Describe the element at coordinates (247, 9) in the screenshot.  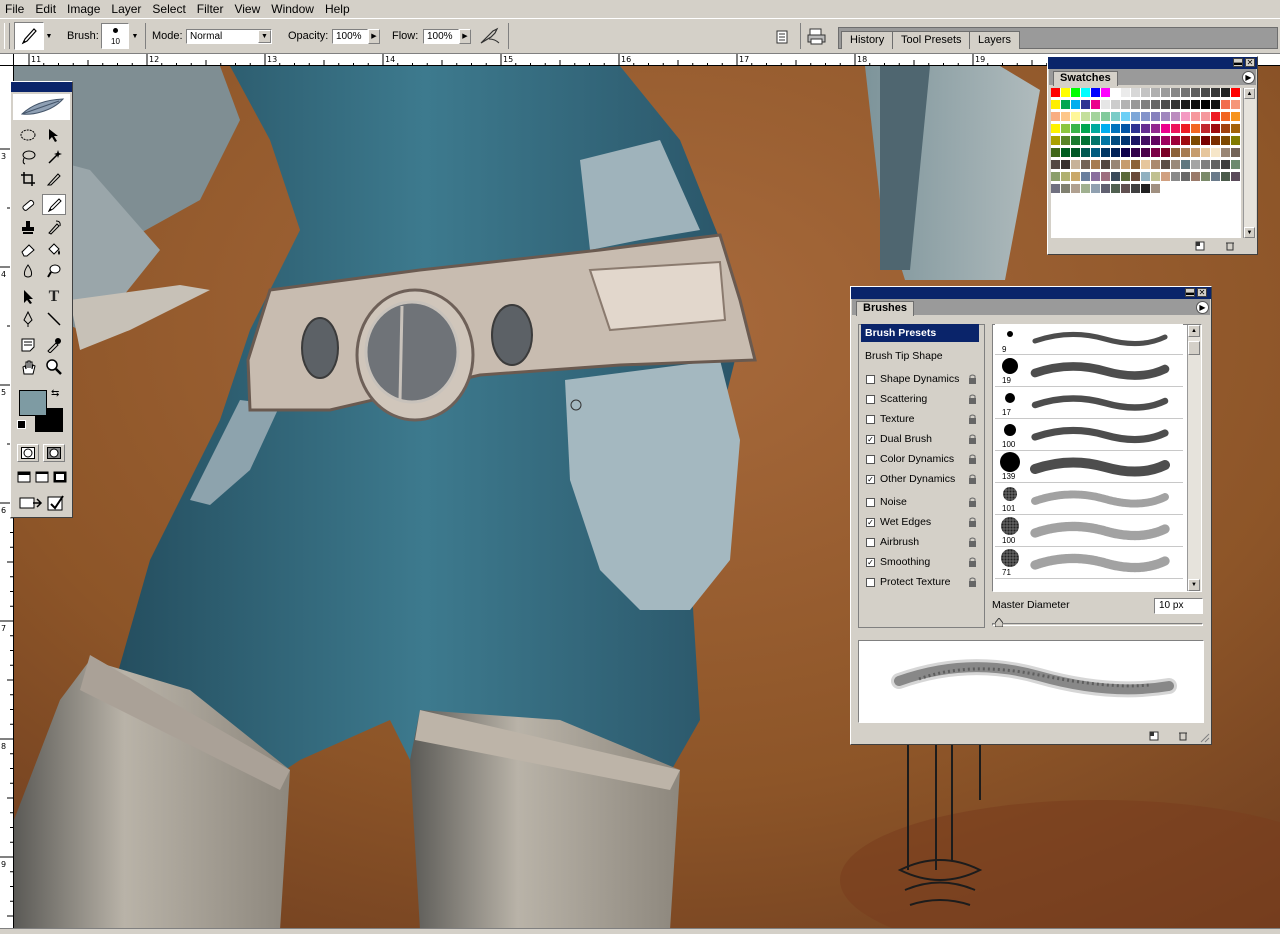
I see `menu-view: View` at that location.